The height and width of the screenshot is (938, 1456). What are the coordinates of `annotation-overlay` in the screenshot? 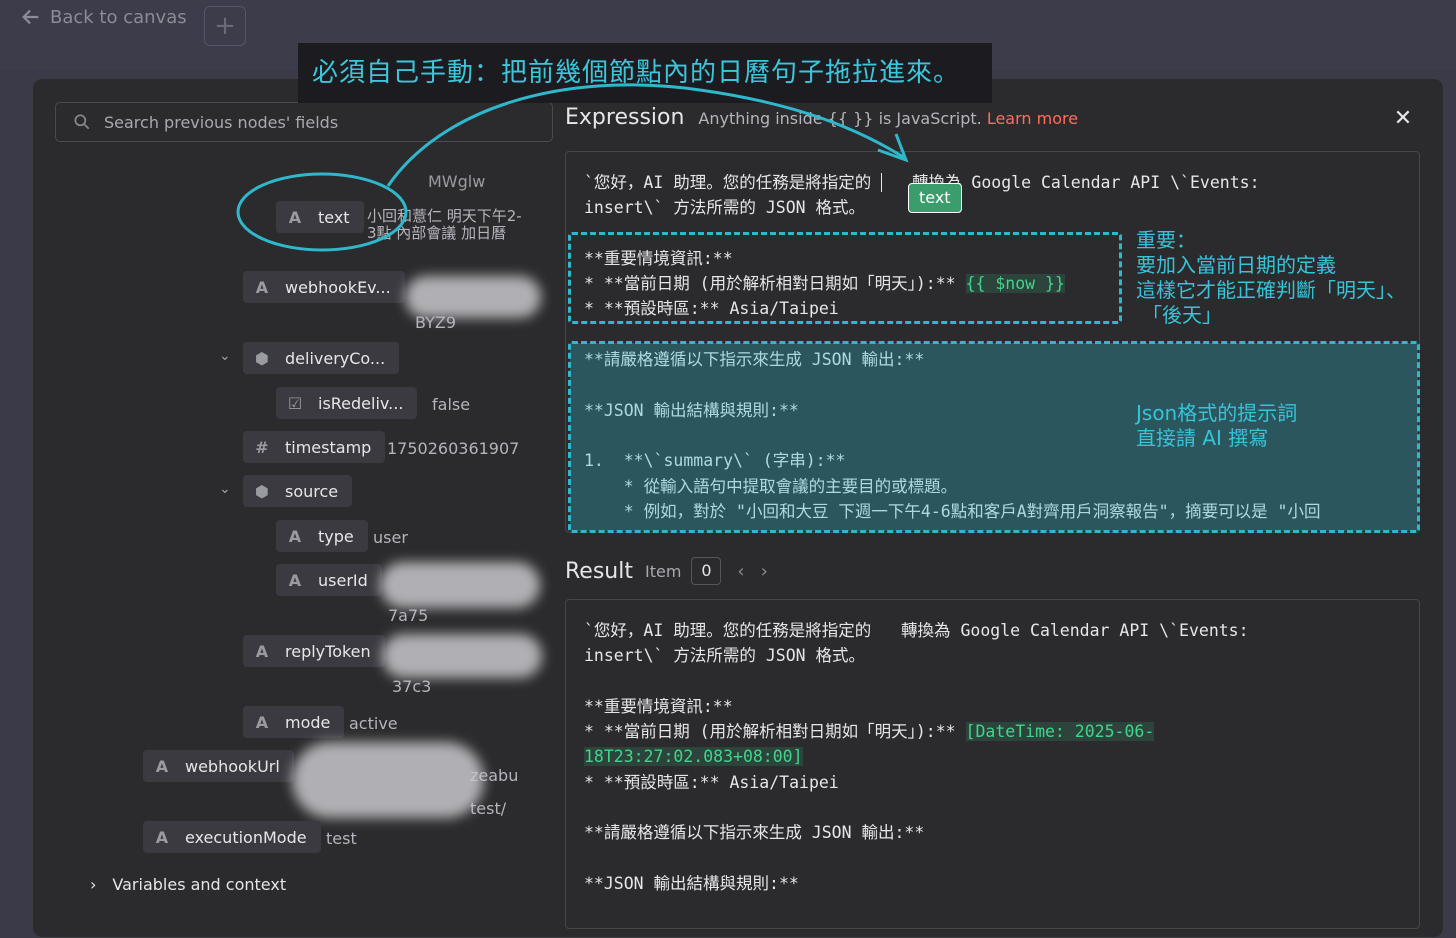 It's located at (572, 167).